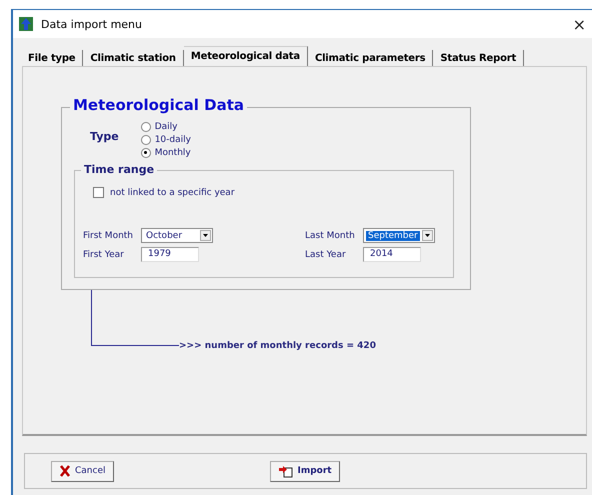 The width and height of the screenshot is (592, 495). Describe the element at coordinates (159, 105) in the screenshot. I see `group-title: Meteorological Data` at that location.